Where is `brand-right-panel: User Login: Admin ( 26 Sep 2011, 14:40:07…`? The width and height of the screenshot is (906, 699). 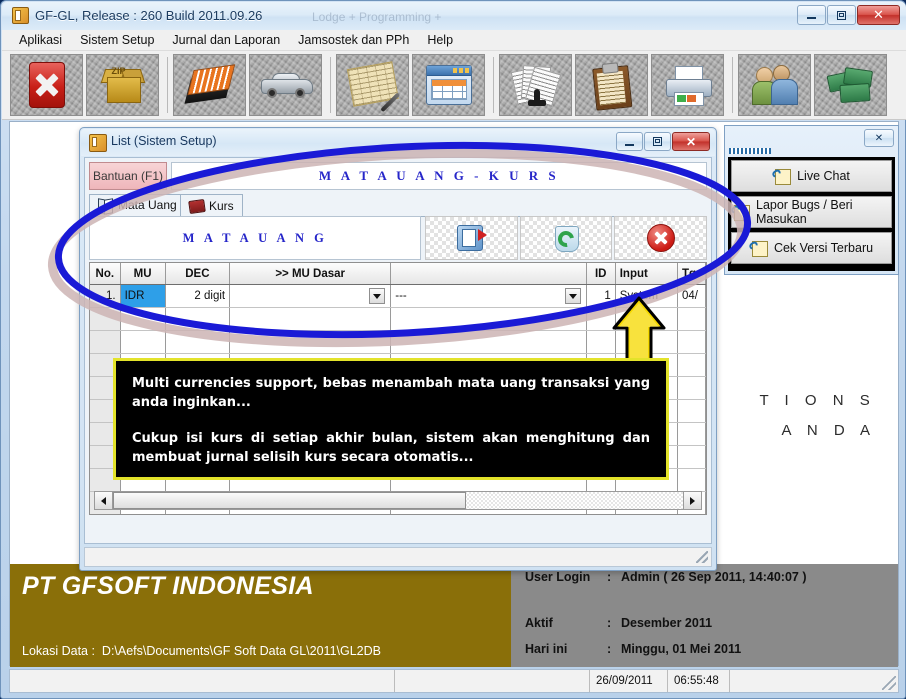
brand-right-panel: User Login: Admin ( 26 Sep 2011, 14:40:07… is located at coordinates (704, 615).